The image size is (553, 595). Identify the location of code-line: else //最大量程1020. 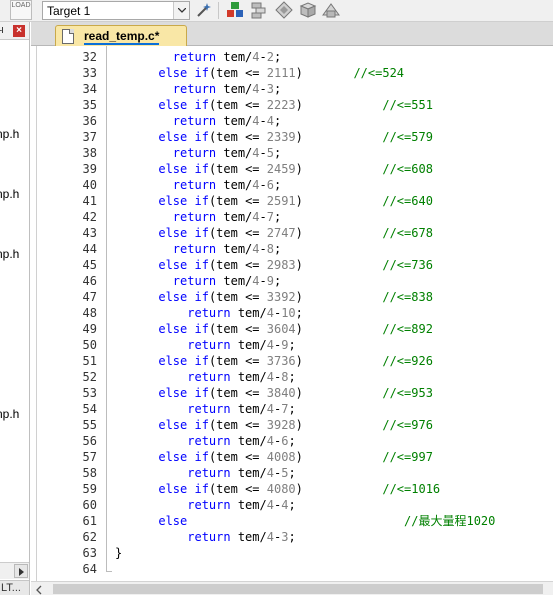
(305, 521).